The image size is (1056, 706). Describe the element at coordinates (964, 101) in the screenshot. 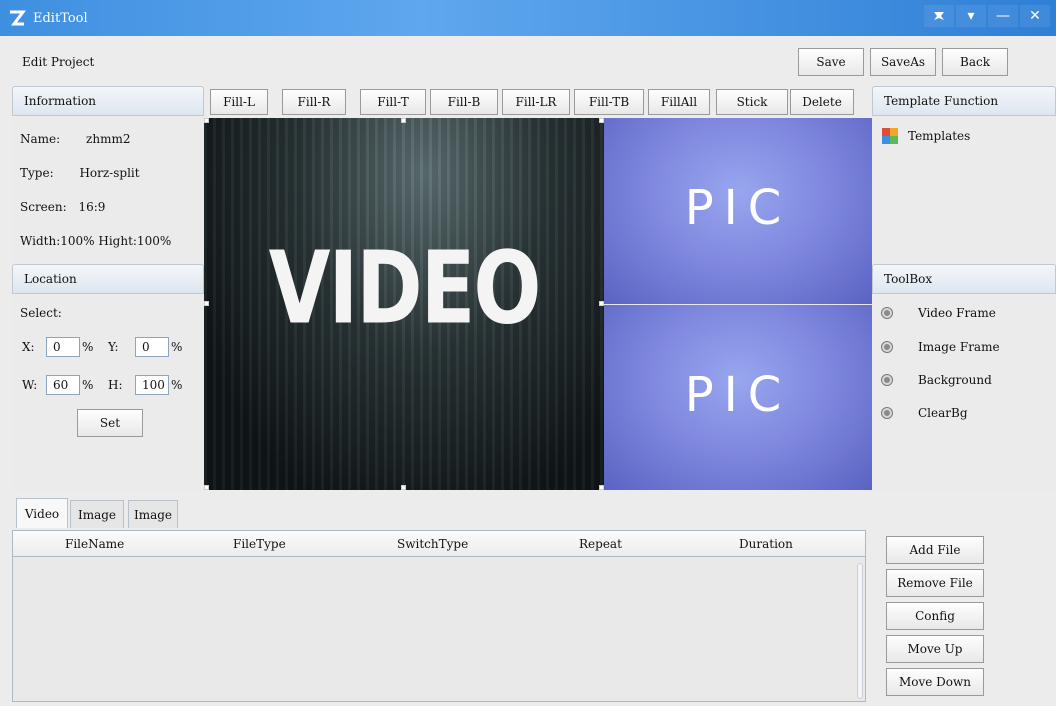

I see `template-function-header: Template Function` at that location.